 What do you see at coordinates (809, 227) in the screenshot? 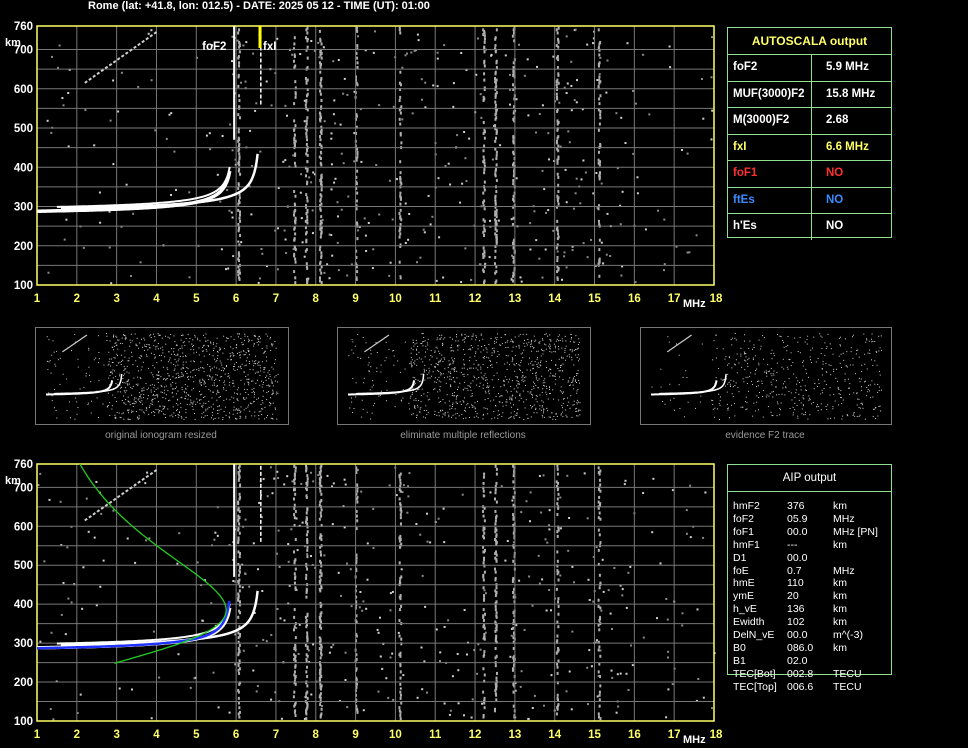
I see `autoscala-row: h'Es NO` at bounding box center [809, 227].